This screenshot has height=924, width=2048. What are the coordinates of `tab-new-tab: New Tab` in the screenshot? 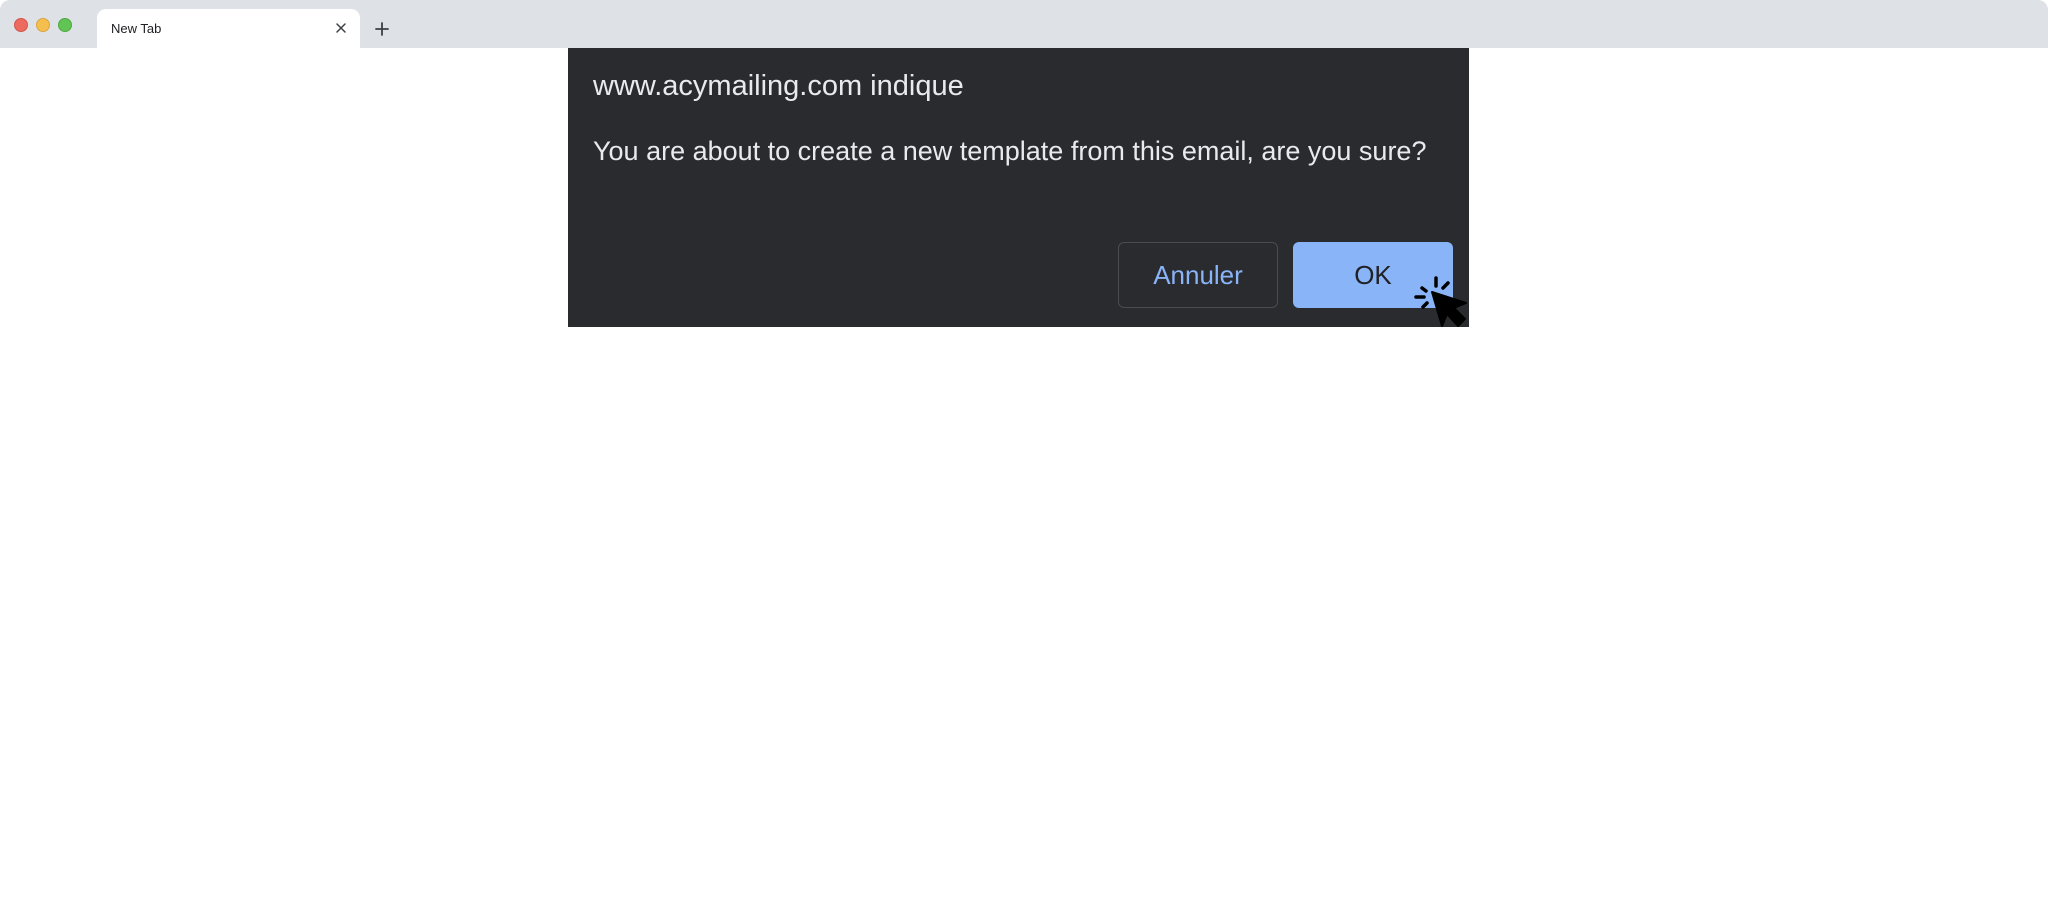 It's located at (228, 28).